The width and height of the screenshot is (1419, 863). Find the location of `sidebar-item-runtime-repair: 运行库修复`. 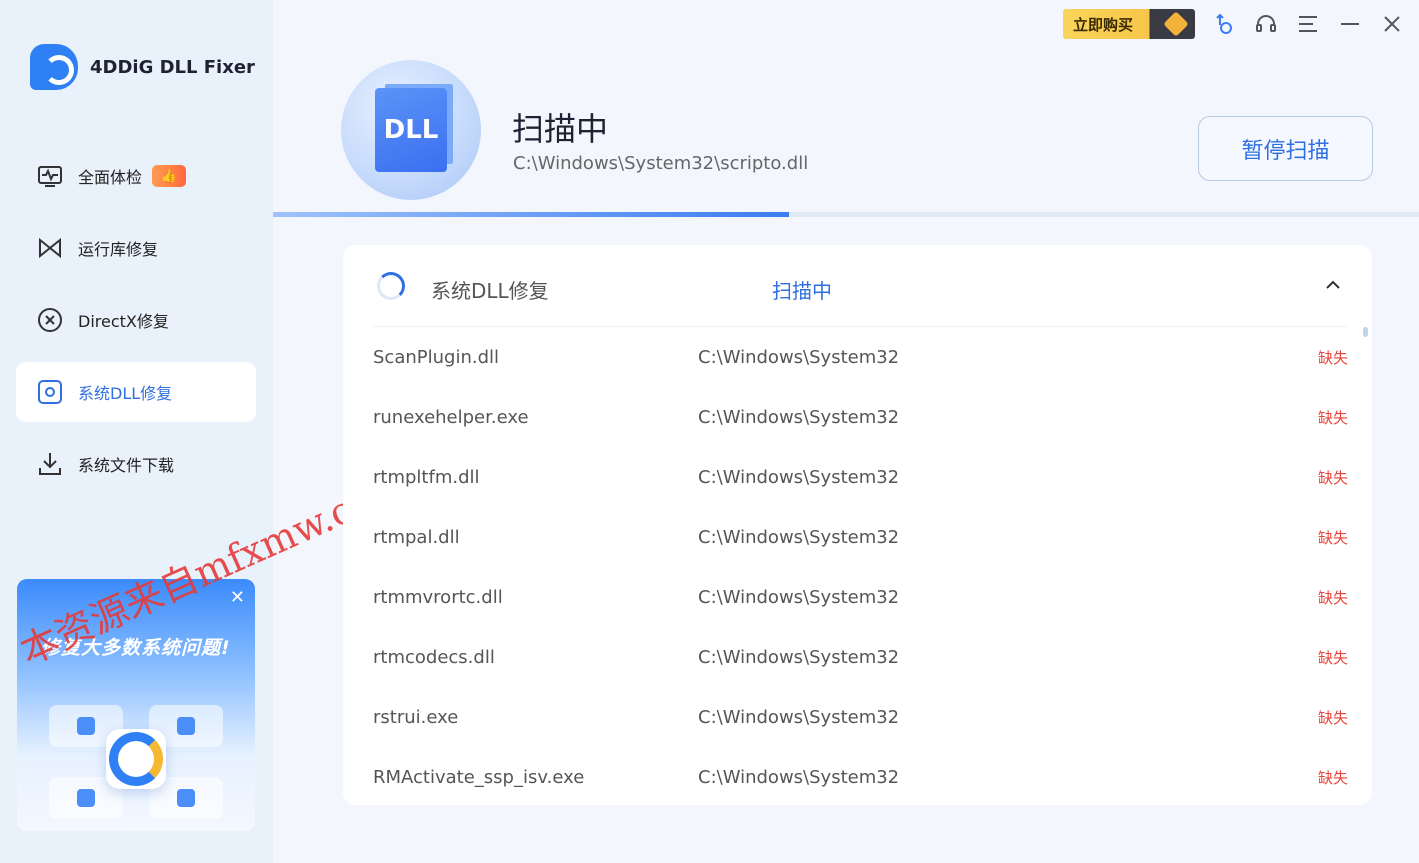

sidebar-item-runtime-repair: 运行库修复 is located at coordinates (136, 248).